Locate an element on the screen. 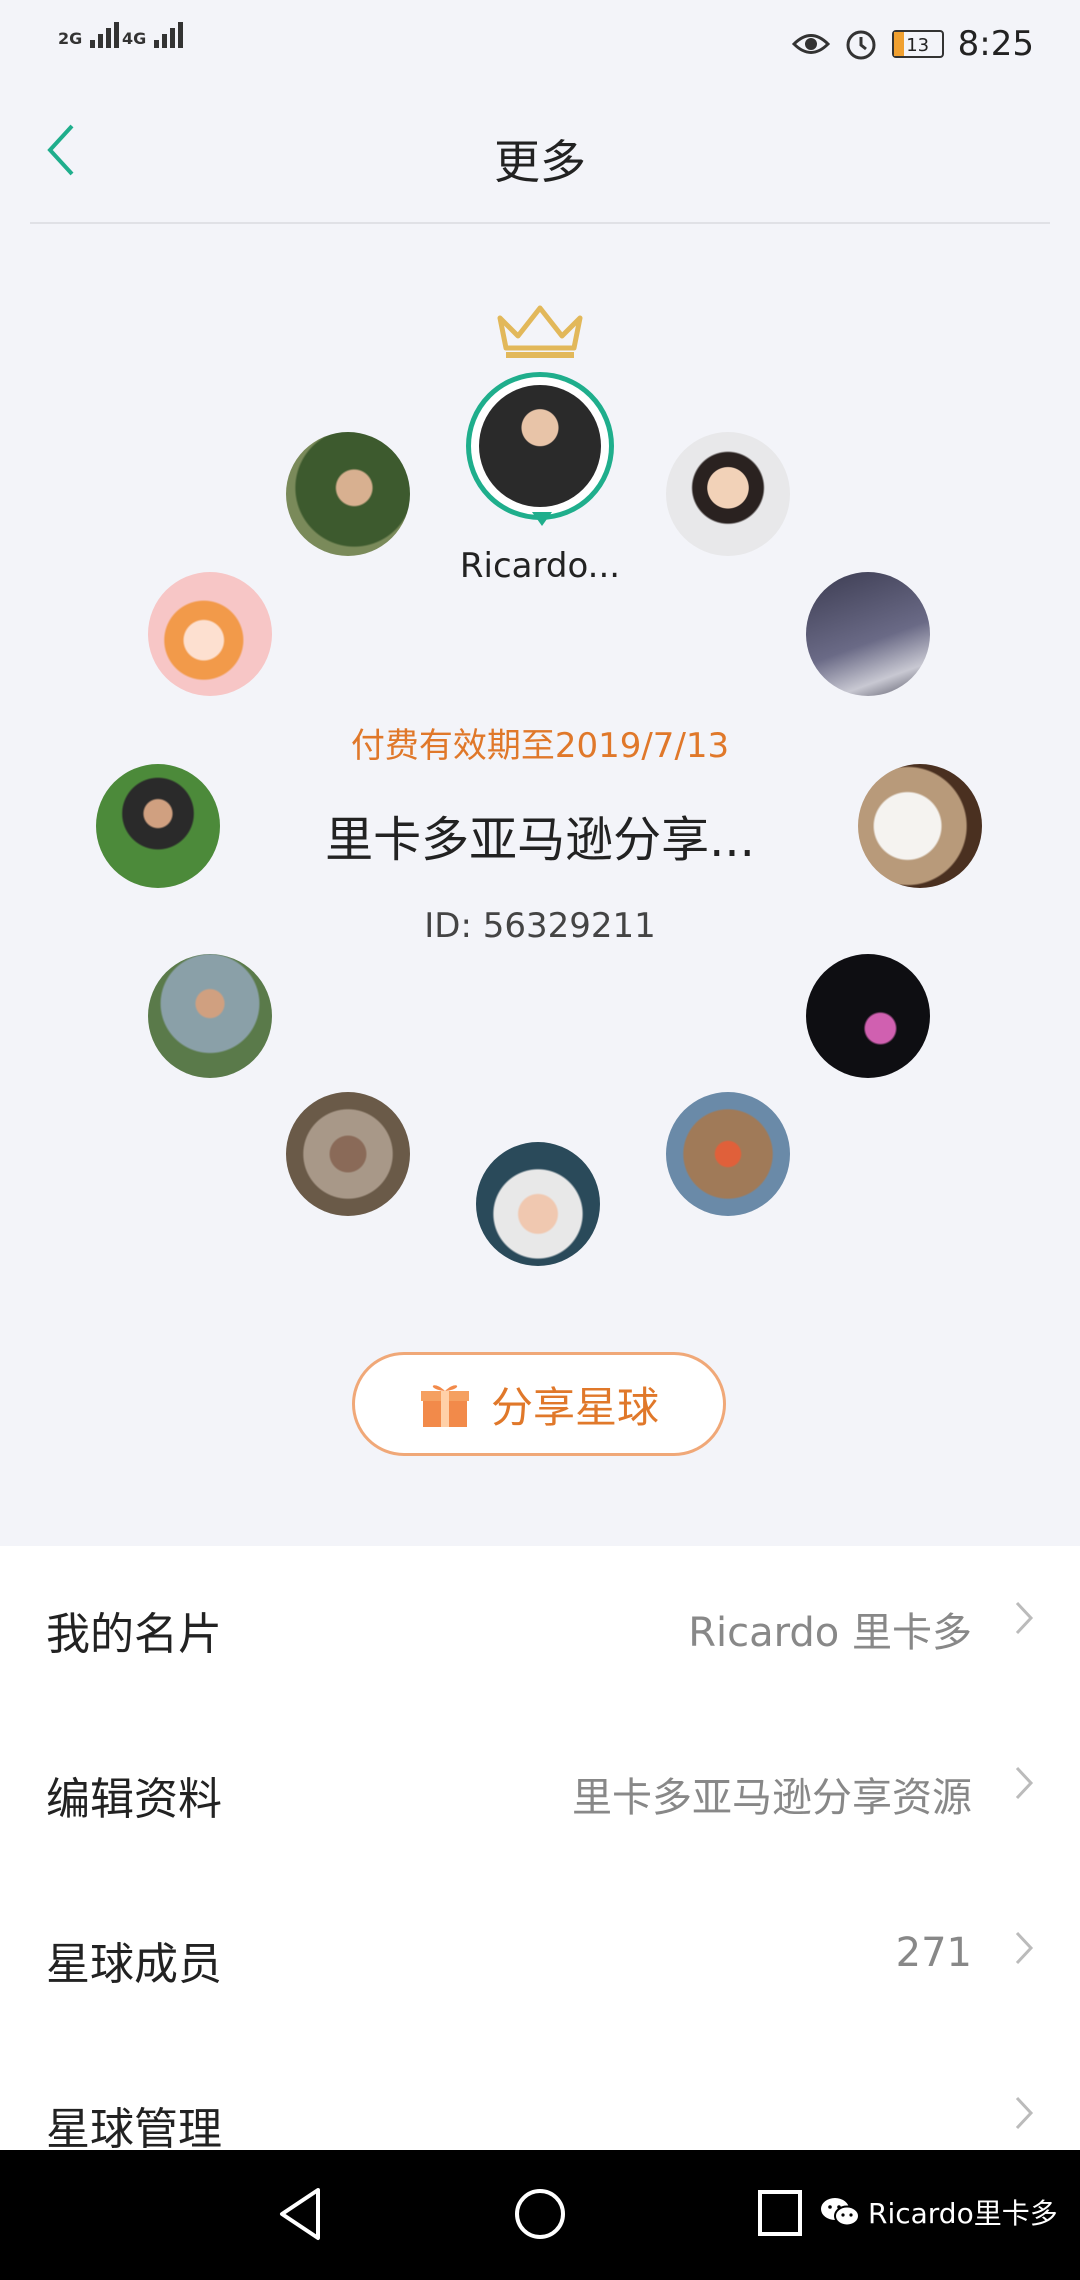 The width and height of the screenshot is (1080, 2280). crown-icon is located at coordinates (540, 331).